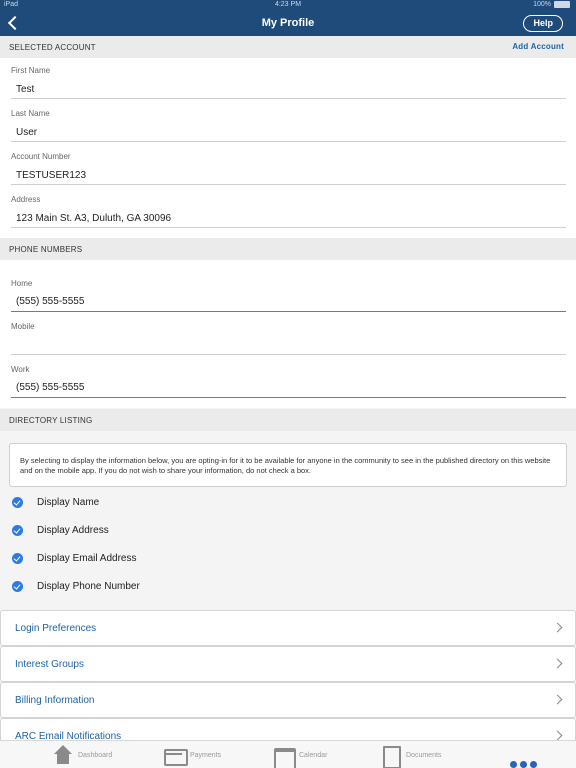 The height and width of the screenshot is (768, 576). I want to click on display-name-checkbox: Display Name, so click(294, 503).